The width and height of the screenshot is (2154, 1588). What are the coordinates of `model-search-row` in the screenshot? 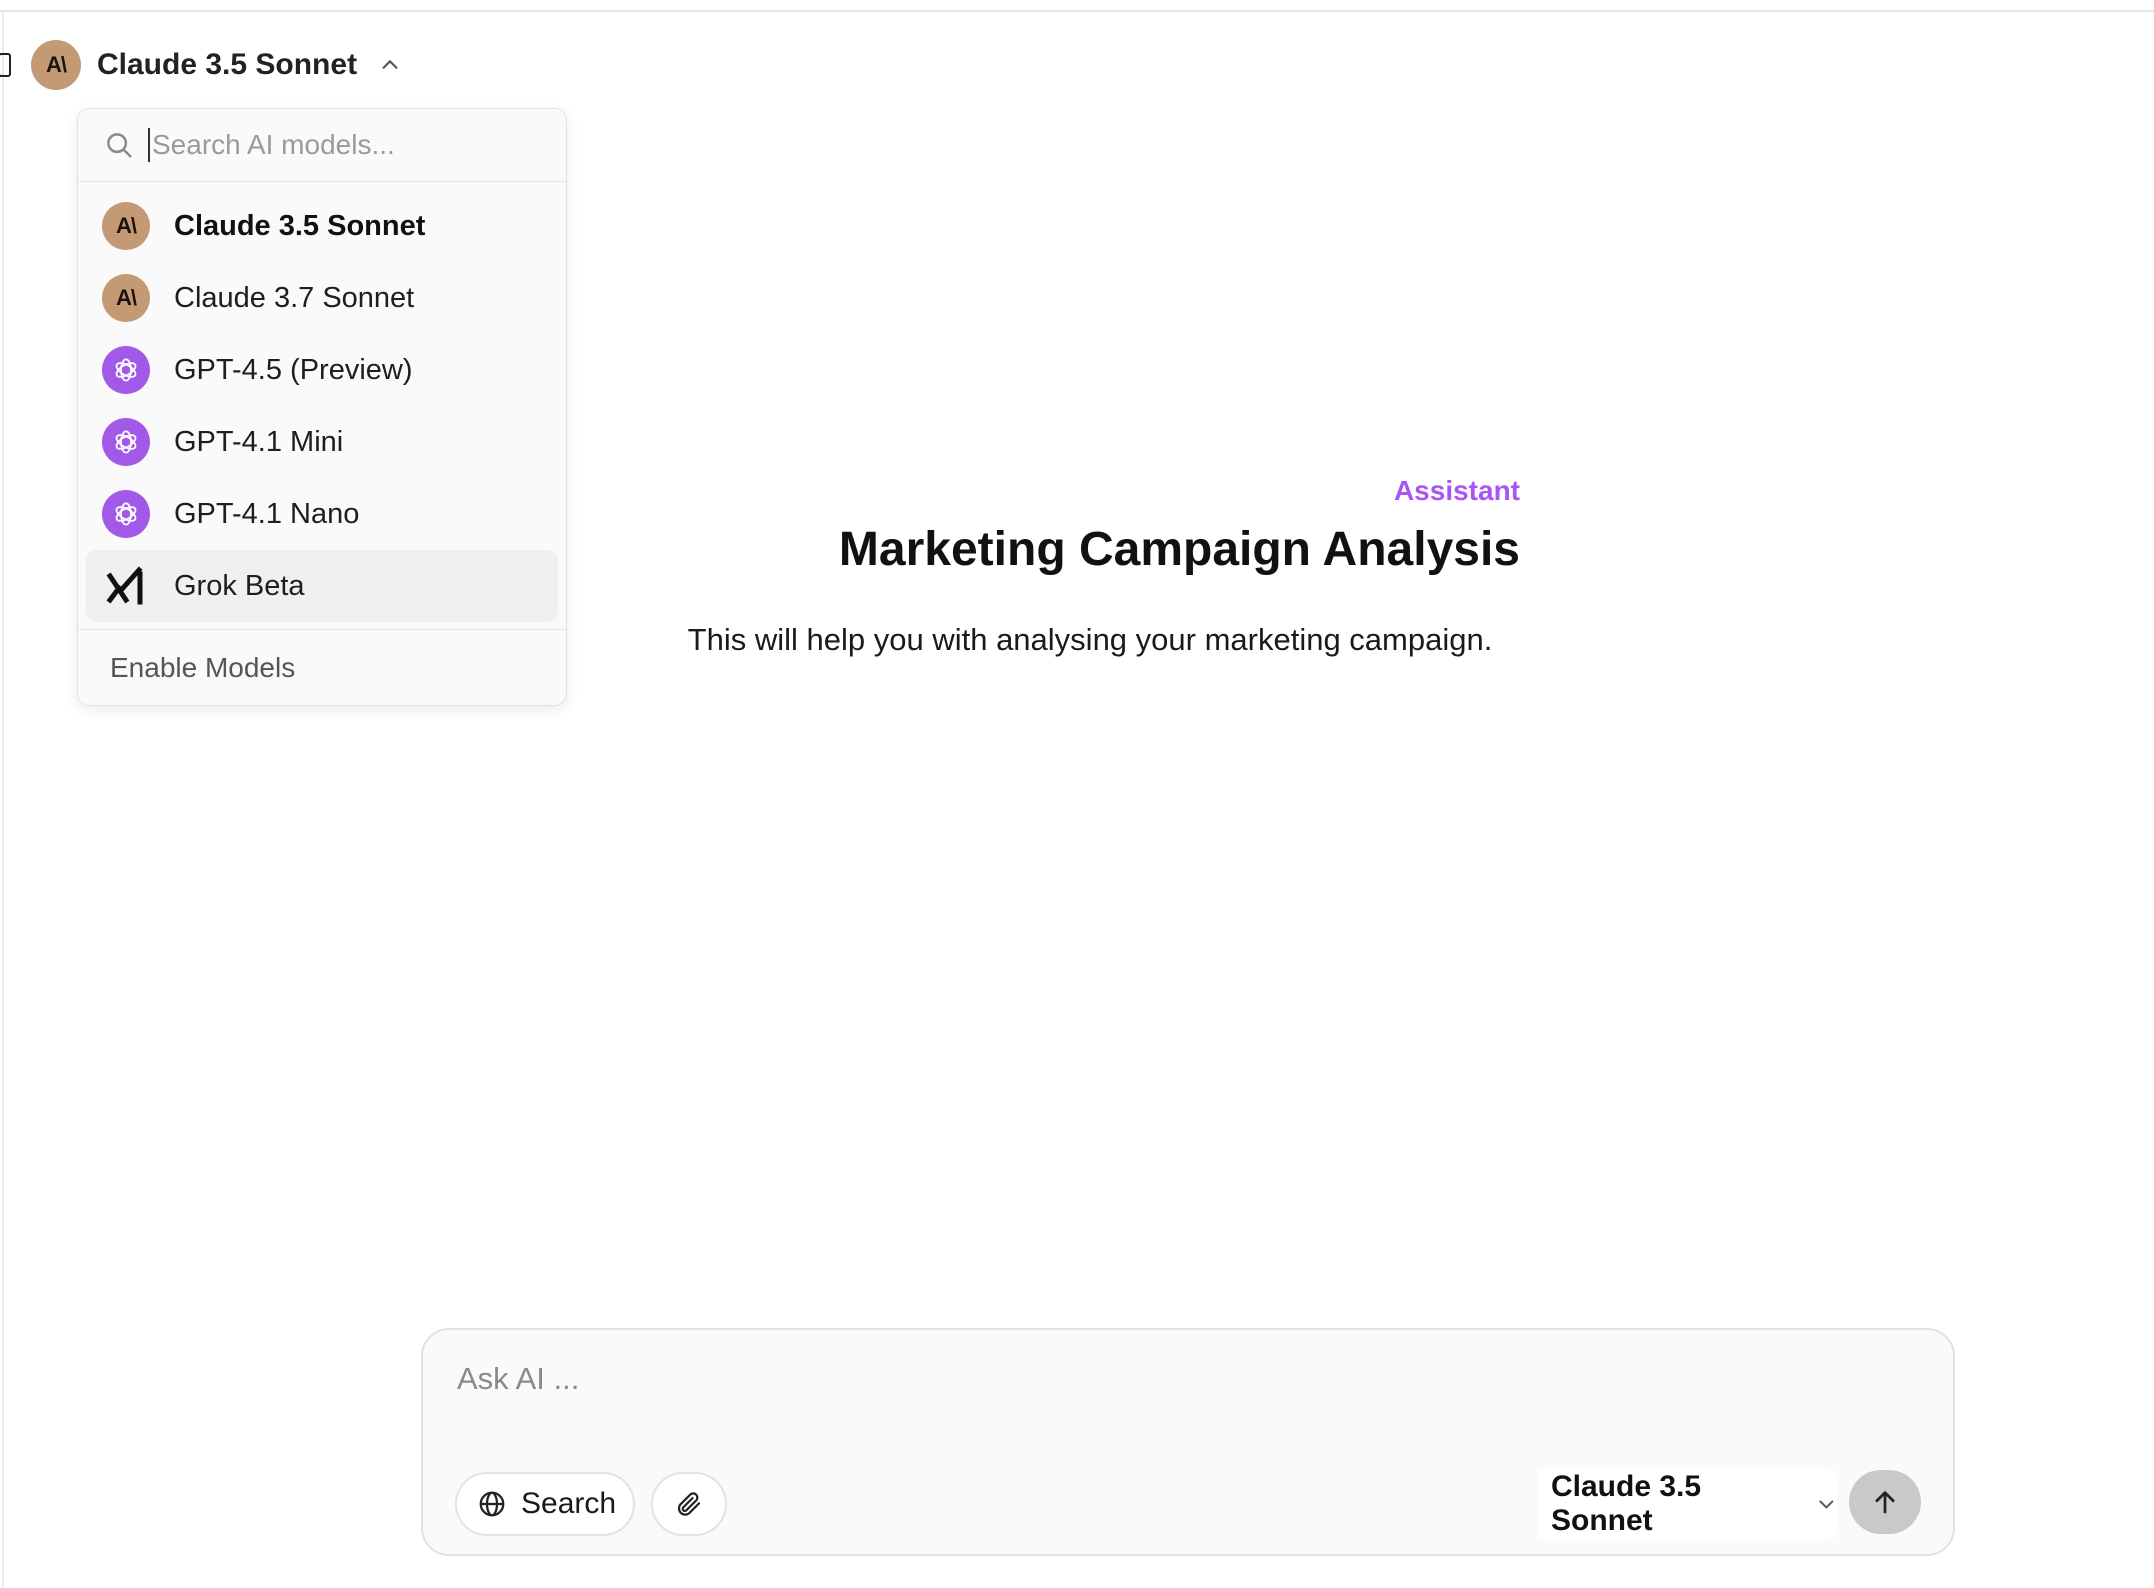 It's located at (322, 145).